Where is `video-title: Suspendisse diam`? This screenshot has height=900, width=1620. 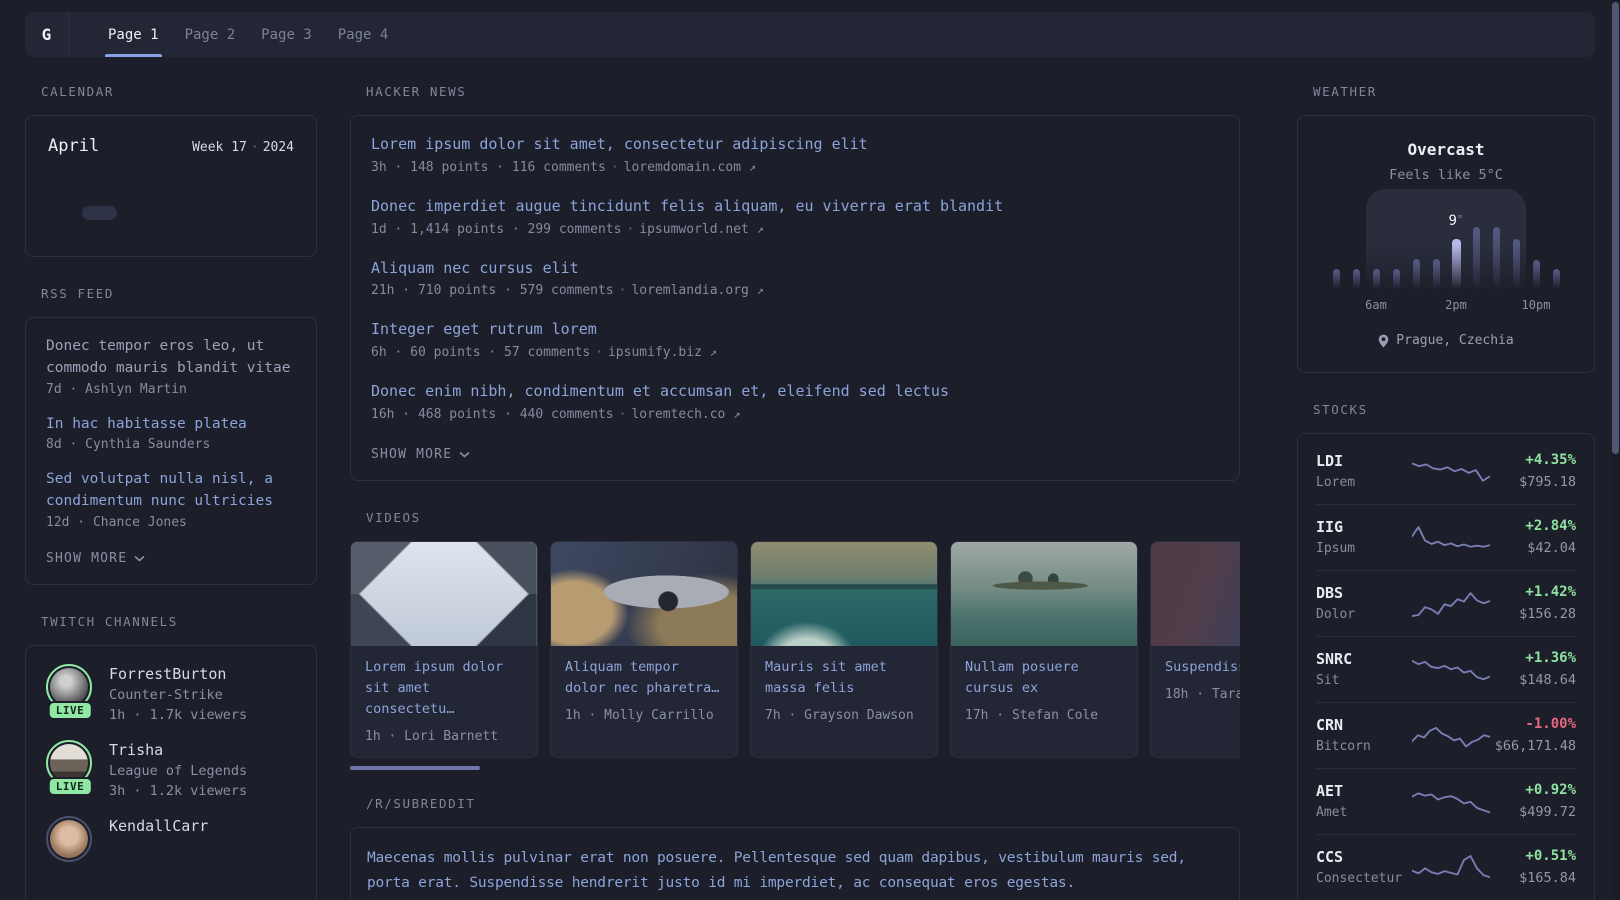
video-title: Suspendisse diam is located at coordinates (1202, 667).